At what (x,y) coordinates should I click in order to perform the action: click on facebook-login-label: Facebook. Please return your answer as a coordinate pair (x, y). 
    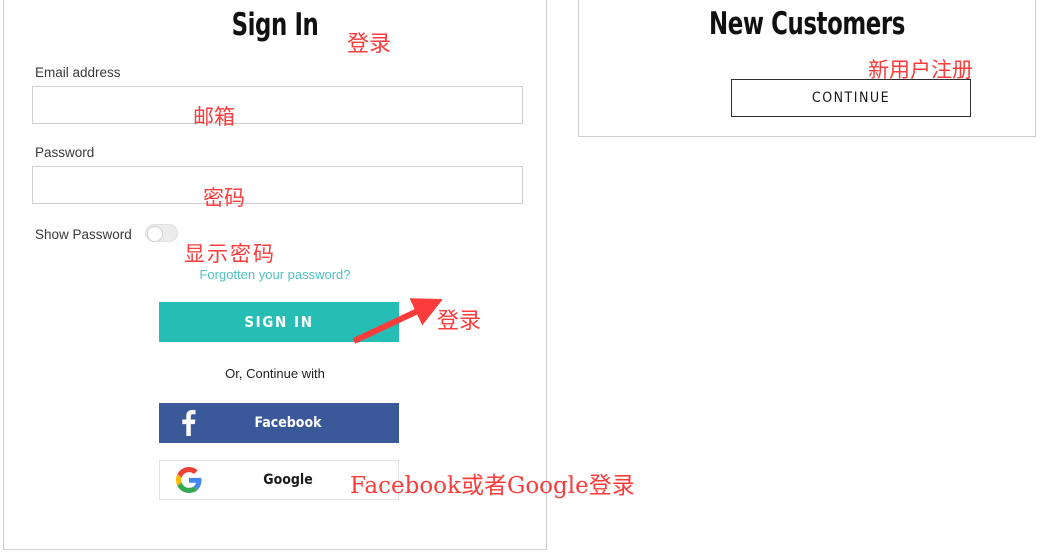
    Looking at the image, I should click on (288, 423).